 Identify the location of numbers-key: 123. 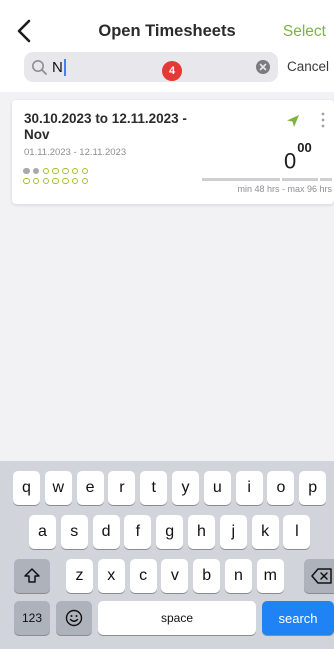
(32, 618).